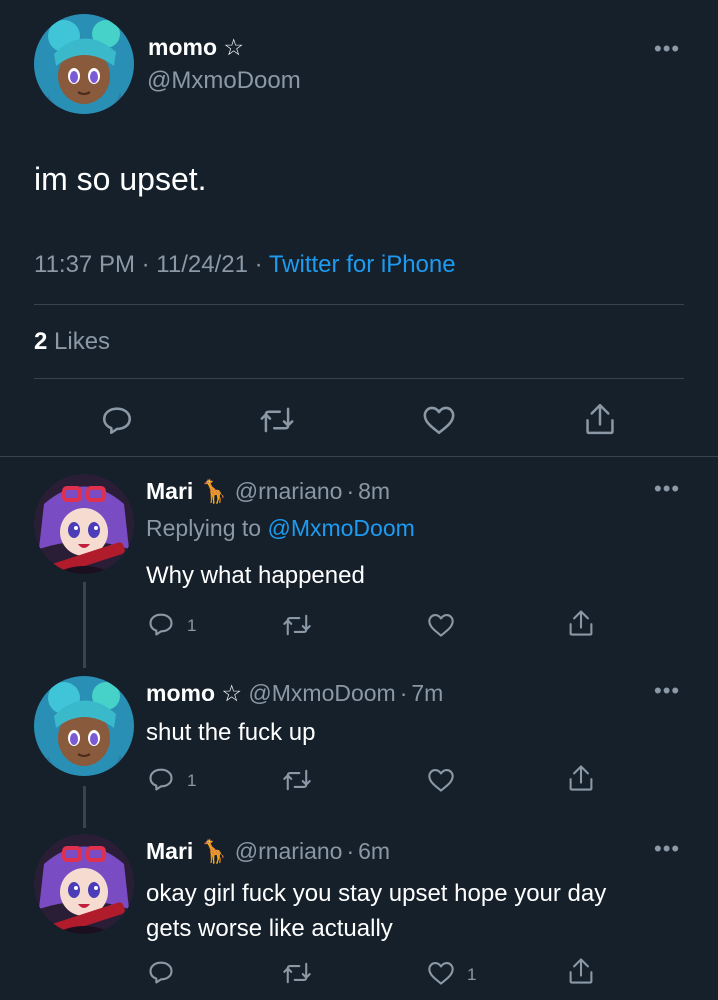 Image resolution: width=718 pixels, height=1000 pixels. What do you see at coordinates (269, 928) in the screenshot?
I see `reply-text-line: gets worse like actually` at bounding box center [269, 928].